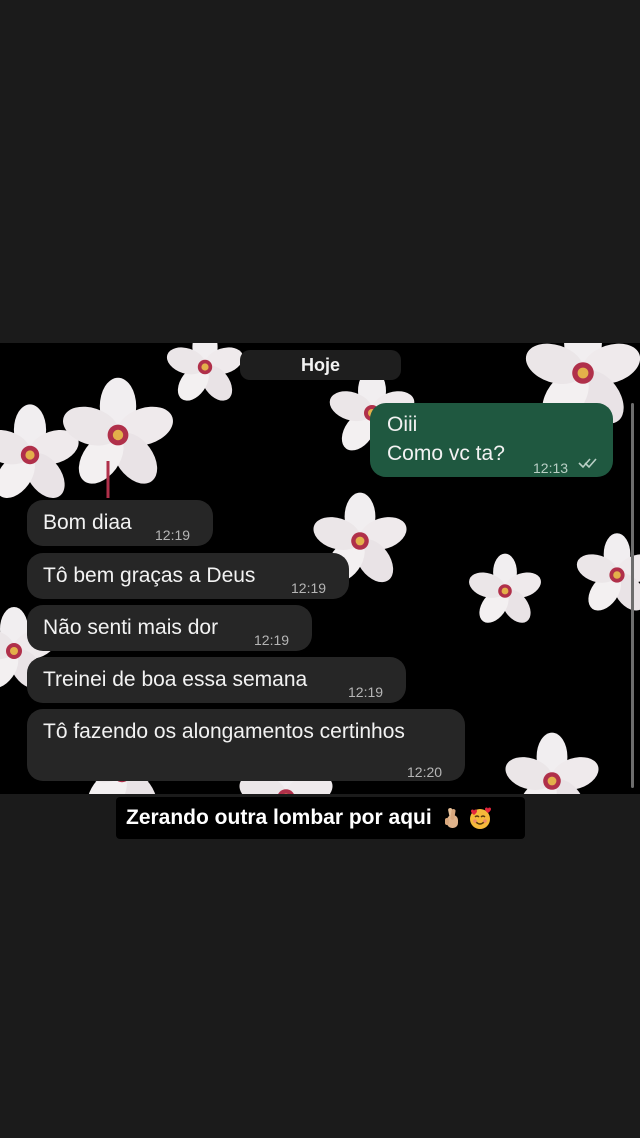 Image resolution: width=640 pixels, height=1138 pixels. Describe the element at coordinates (320, 365) in the screenshot. I see `date-chip: Hoje` at that location.